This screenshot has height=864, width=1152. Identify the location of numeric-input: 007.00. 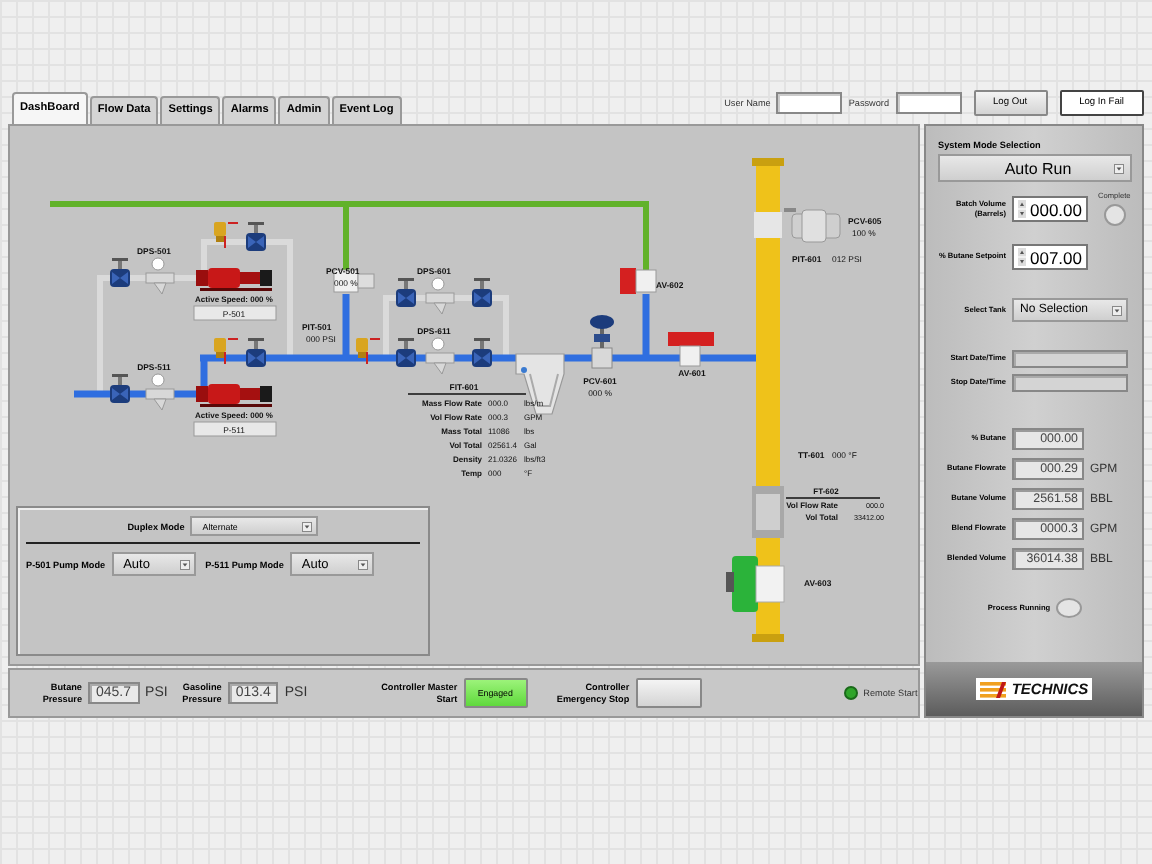
(1050, 257).